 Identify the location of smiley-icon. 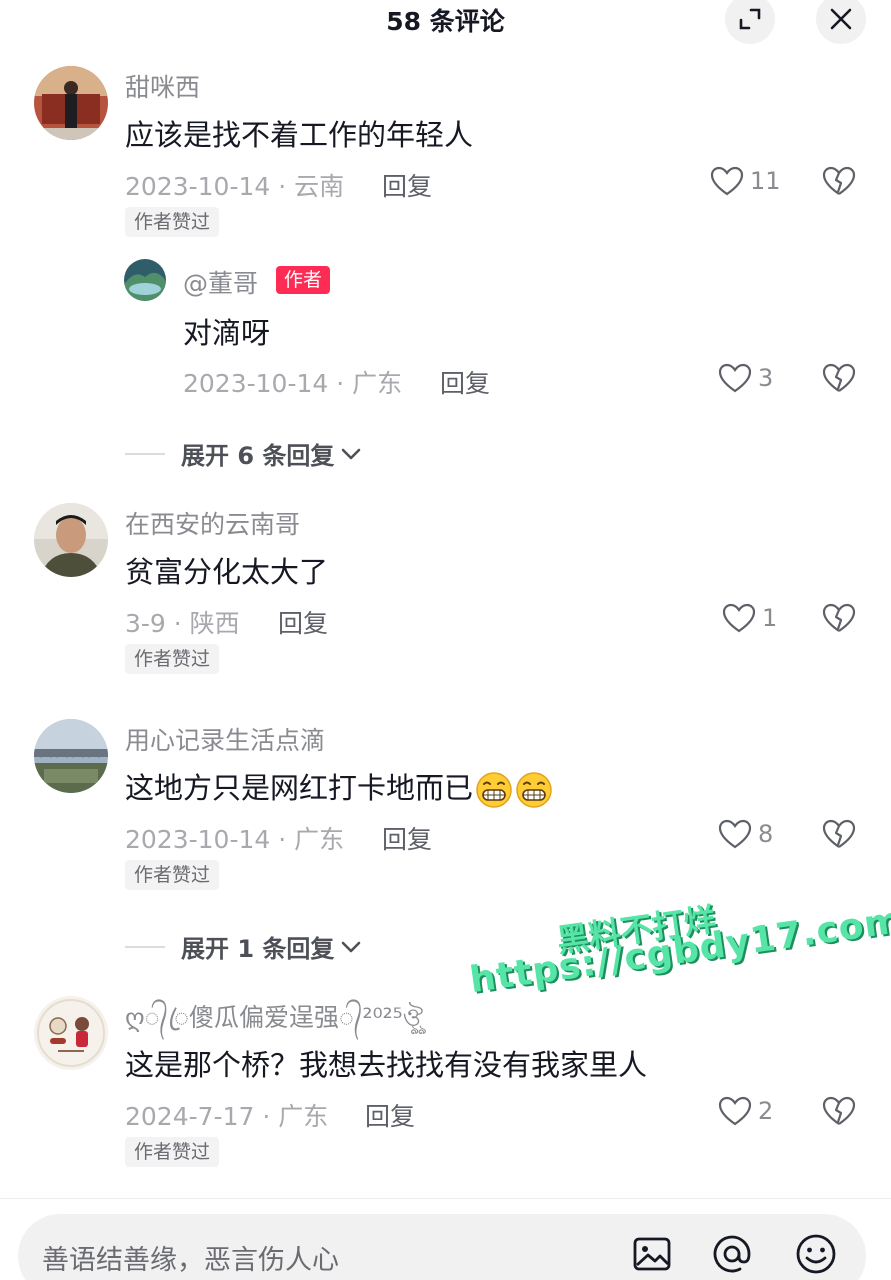
(816, 1254).